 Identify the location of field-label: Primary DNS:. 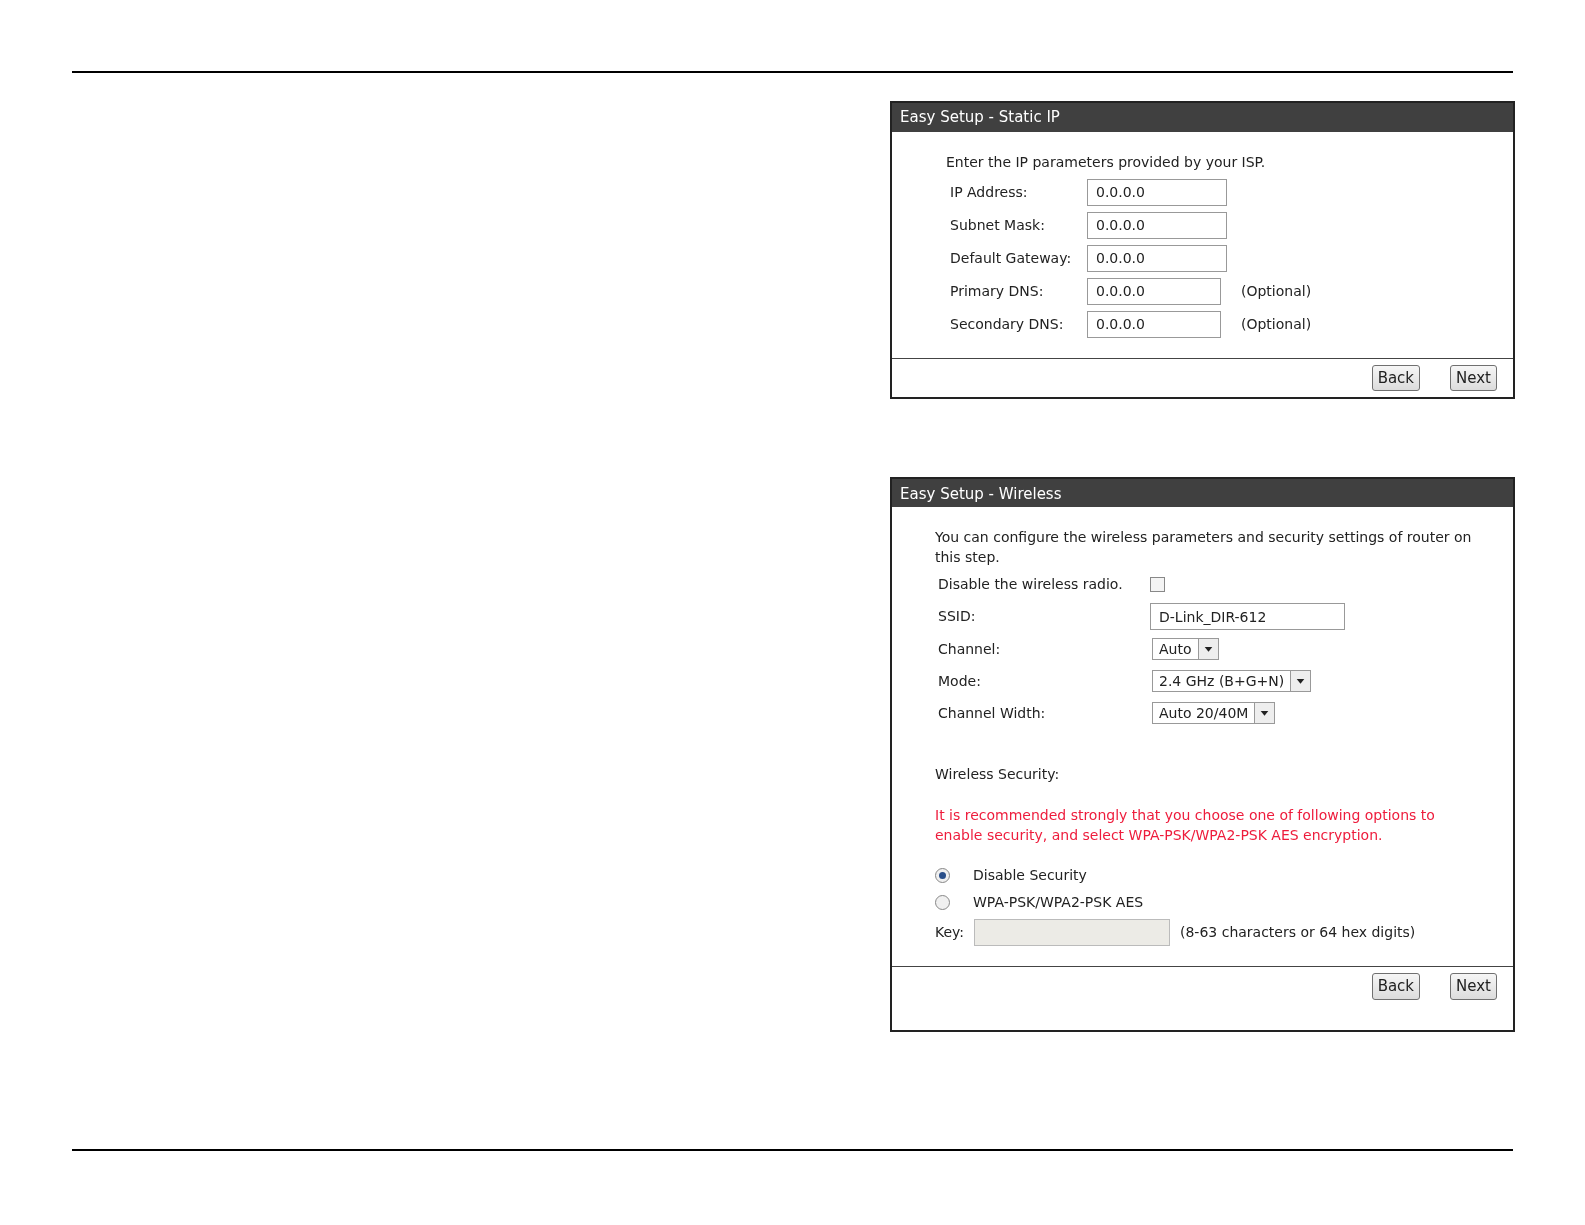
(997, 291).